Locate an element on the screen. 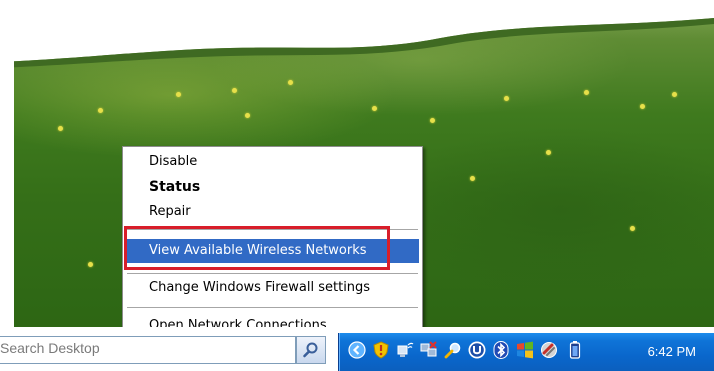 This screenshot has height=371, width=714. security-shield-icon is located at coordinates (381, 350).